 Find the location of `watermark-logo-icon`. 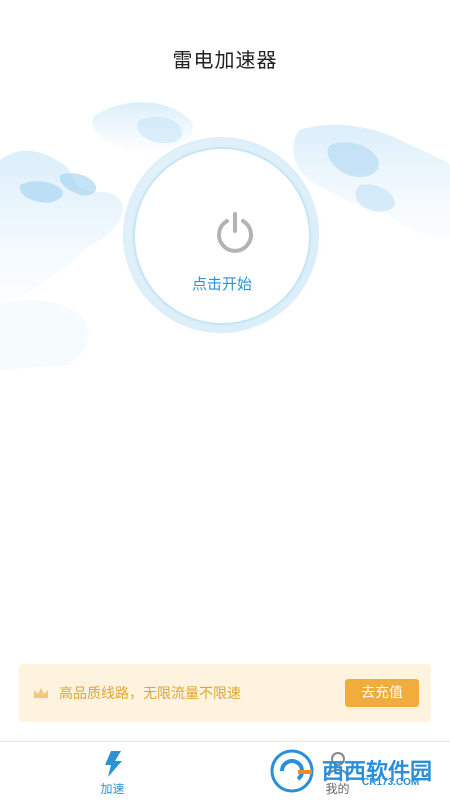

watermark-logo-icon is located at coordinates (292, 771).